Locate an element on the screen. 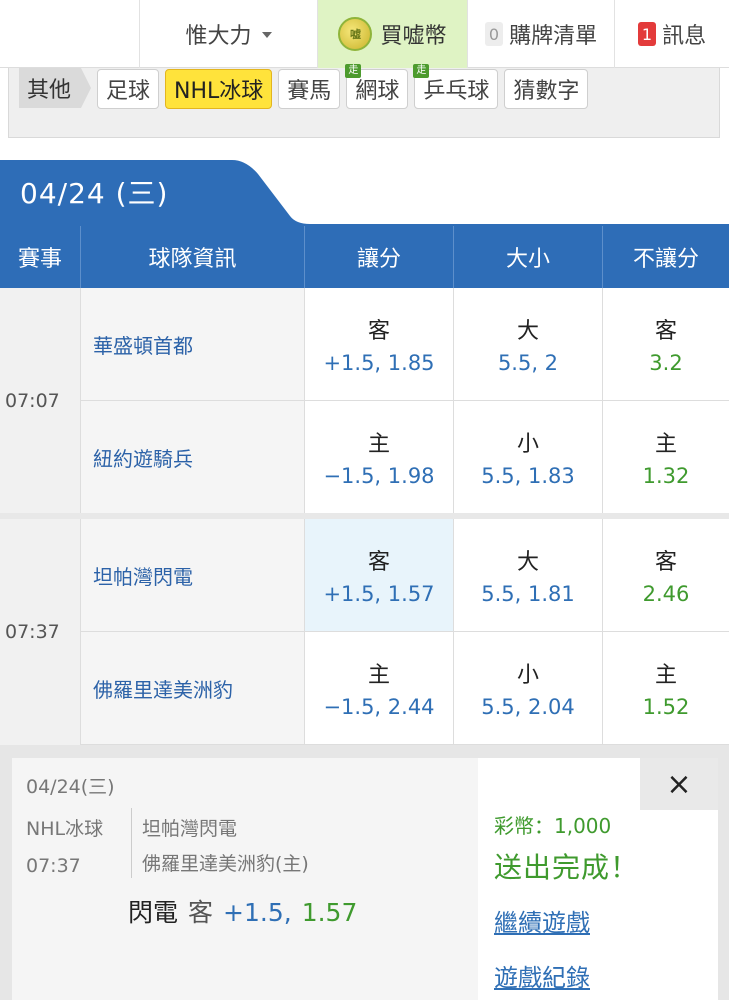 This screenshot has width=729, height=1000. bet-submitted-message: 送出完成！ is located at coordinates (567, 867).